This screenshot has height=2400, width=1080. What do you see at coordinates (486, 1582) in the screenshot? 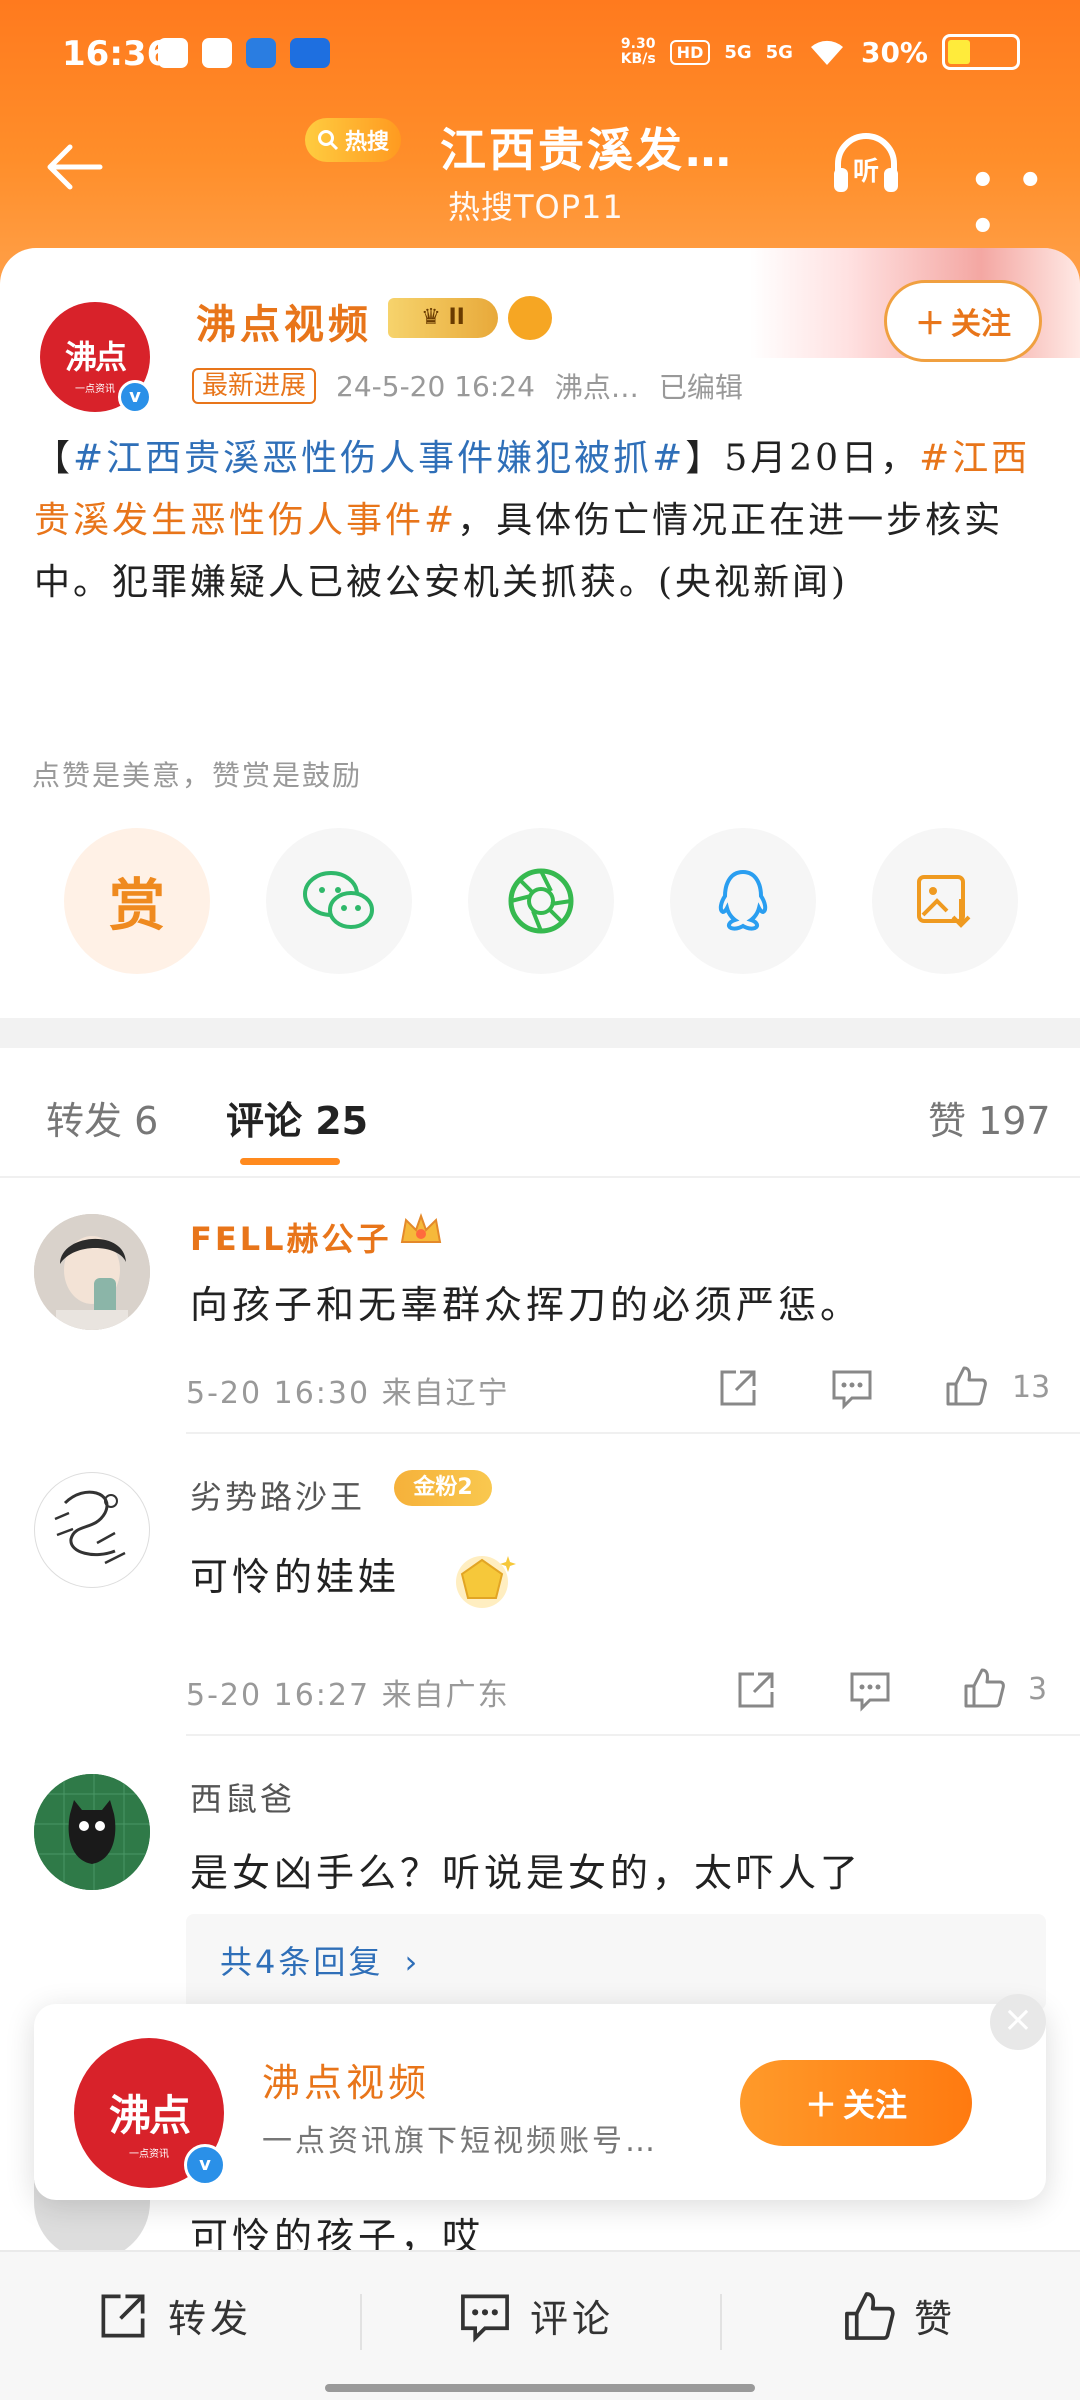
I see `gold-medal-icon` at bounding box center [486, 1582].